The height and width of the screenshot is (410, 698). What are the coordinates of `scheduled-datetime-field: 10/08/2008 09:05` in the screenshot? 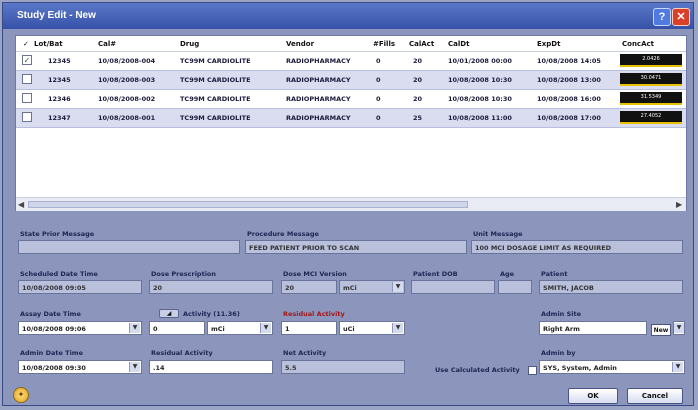 It's located at (80, 287).